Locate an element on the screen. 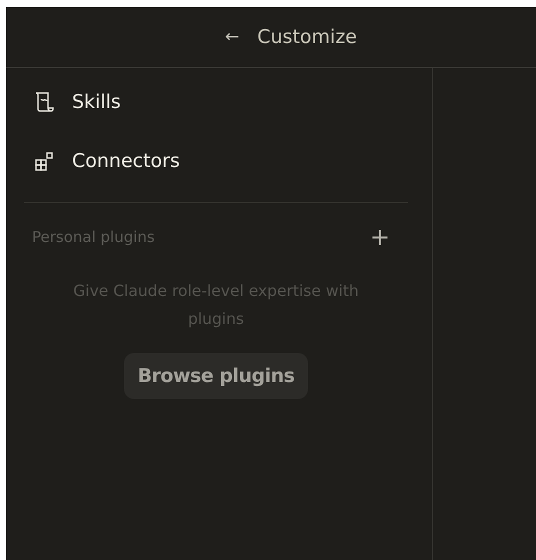 The height and width of the screenshot is (560, 536). nav-item: Connectors is located at coordinates (216, 161).